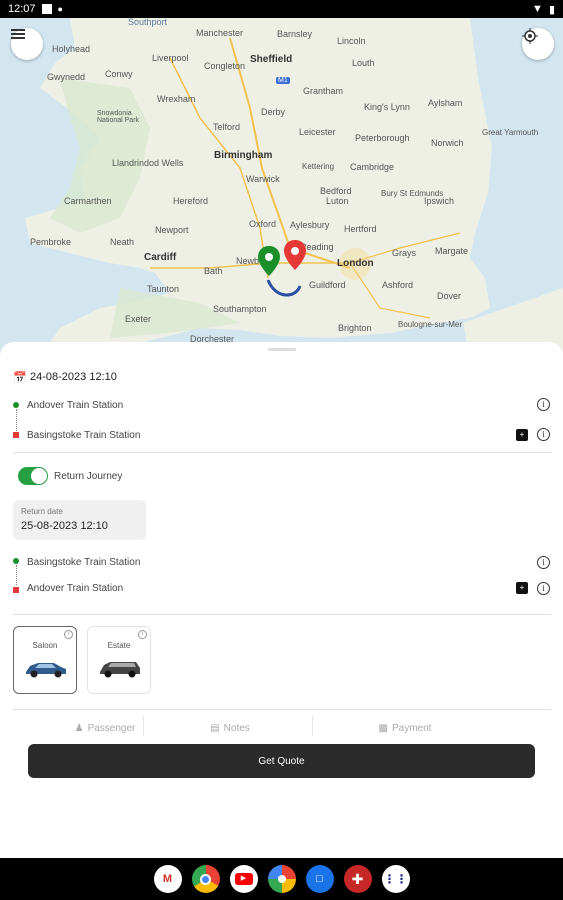 This screenshot has height=900, width=563. Describe the element at coordinates (46, 670) in the screenshot. I see `saloon-car-icon` at that location.